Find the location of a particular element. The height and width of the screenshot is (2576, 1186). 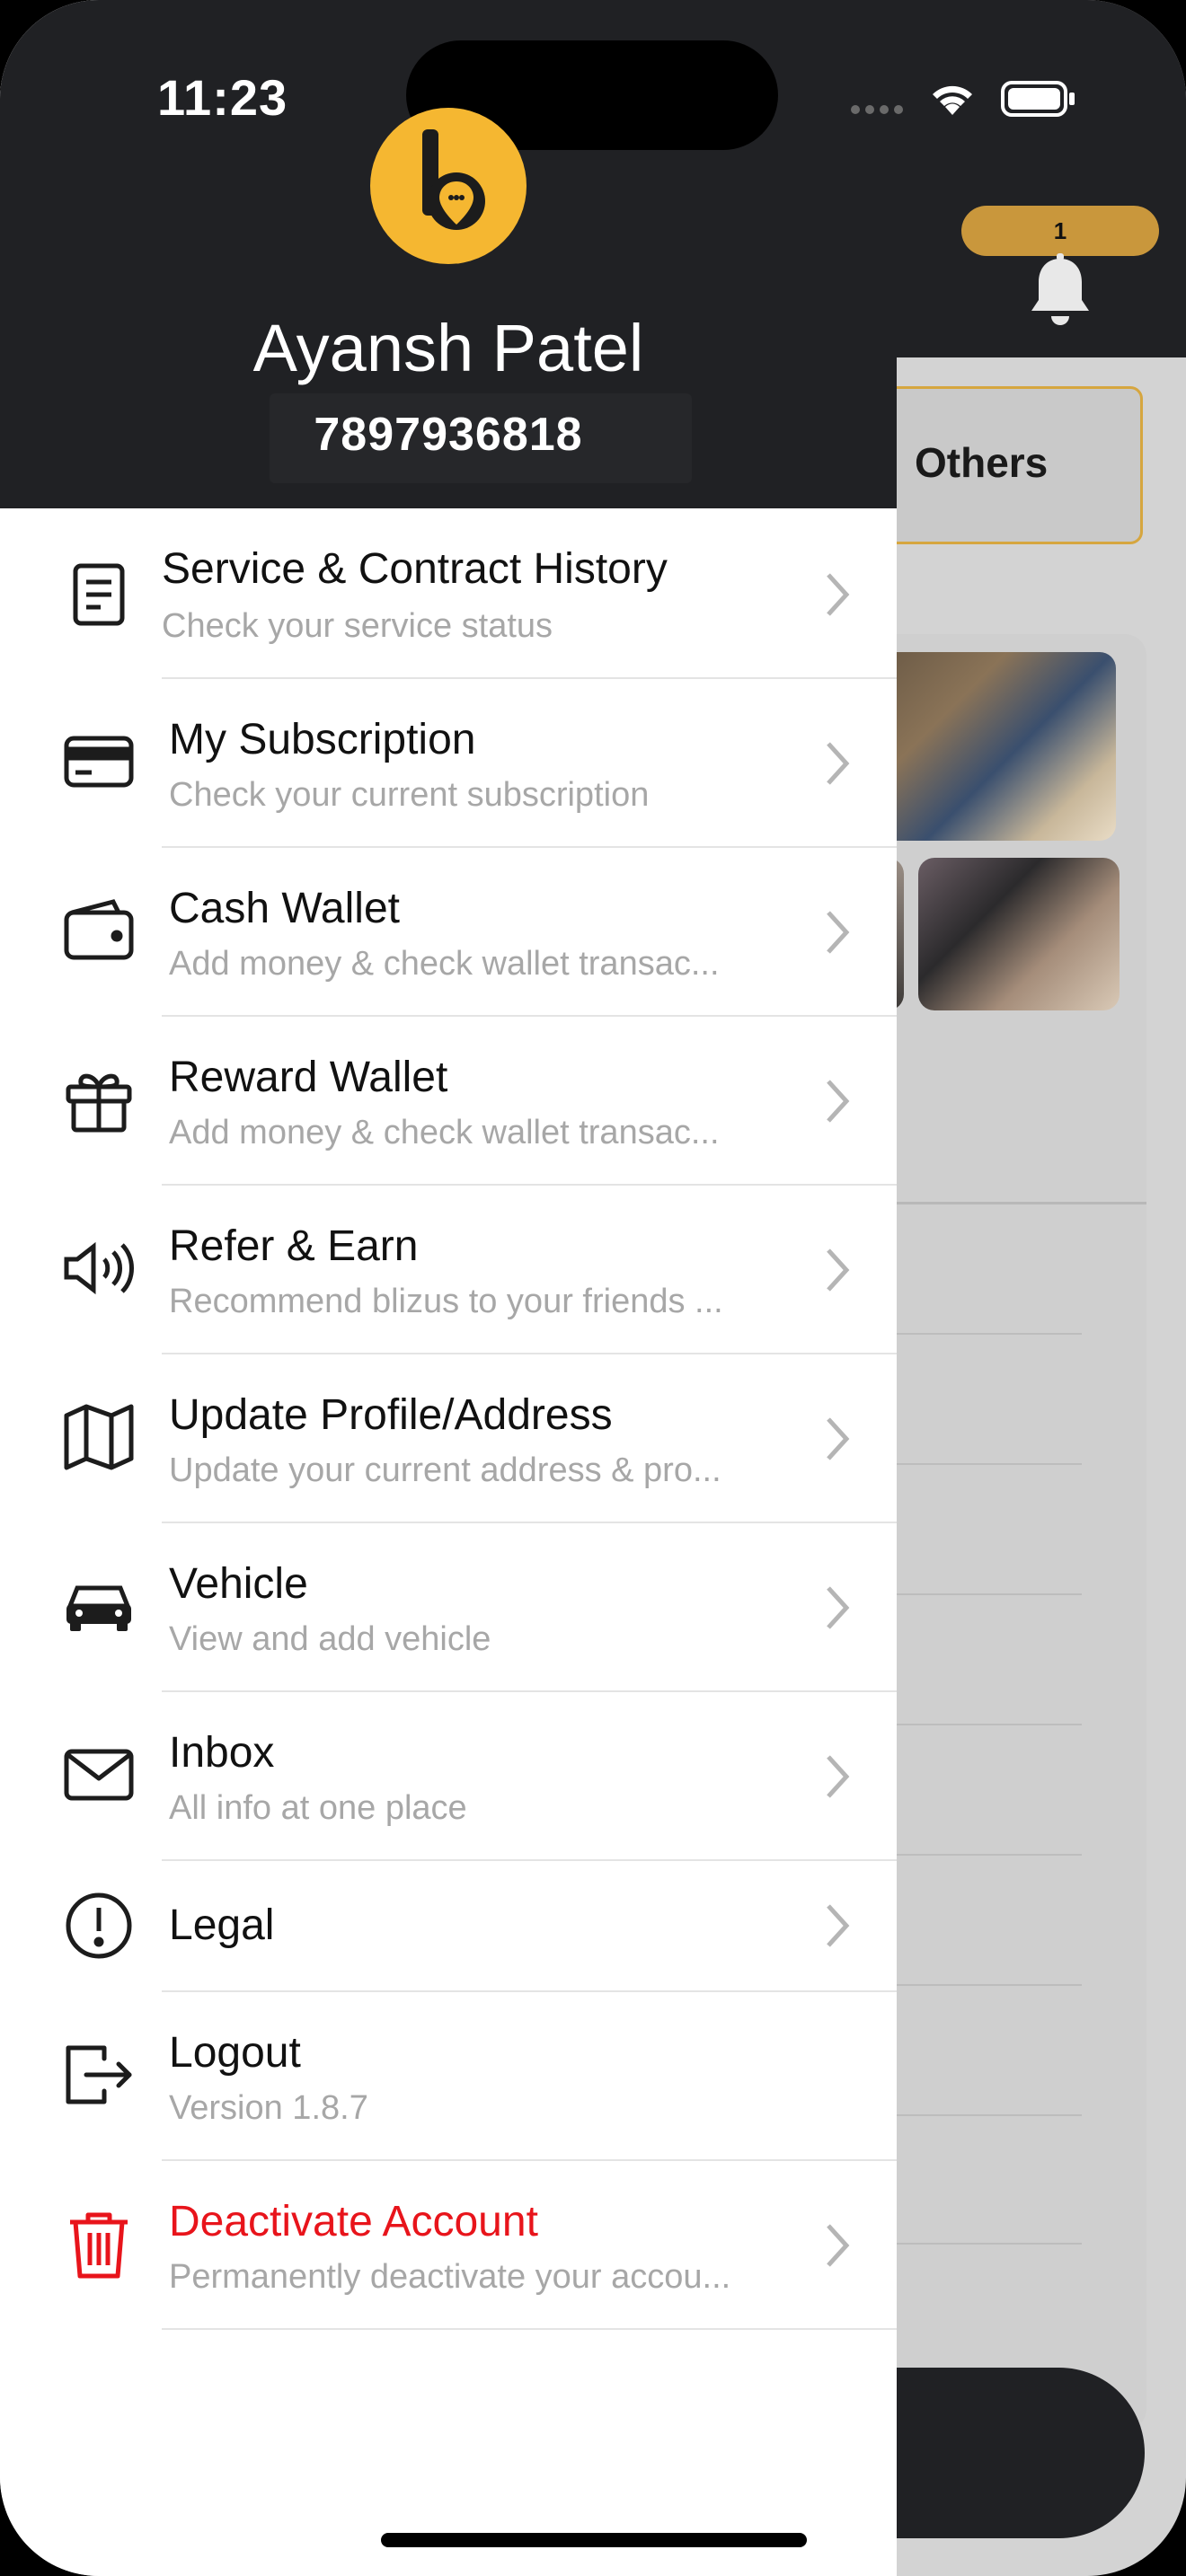

envelope-icon is located at coordinates (99, 1775).